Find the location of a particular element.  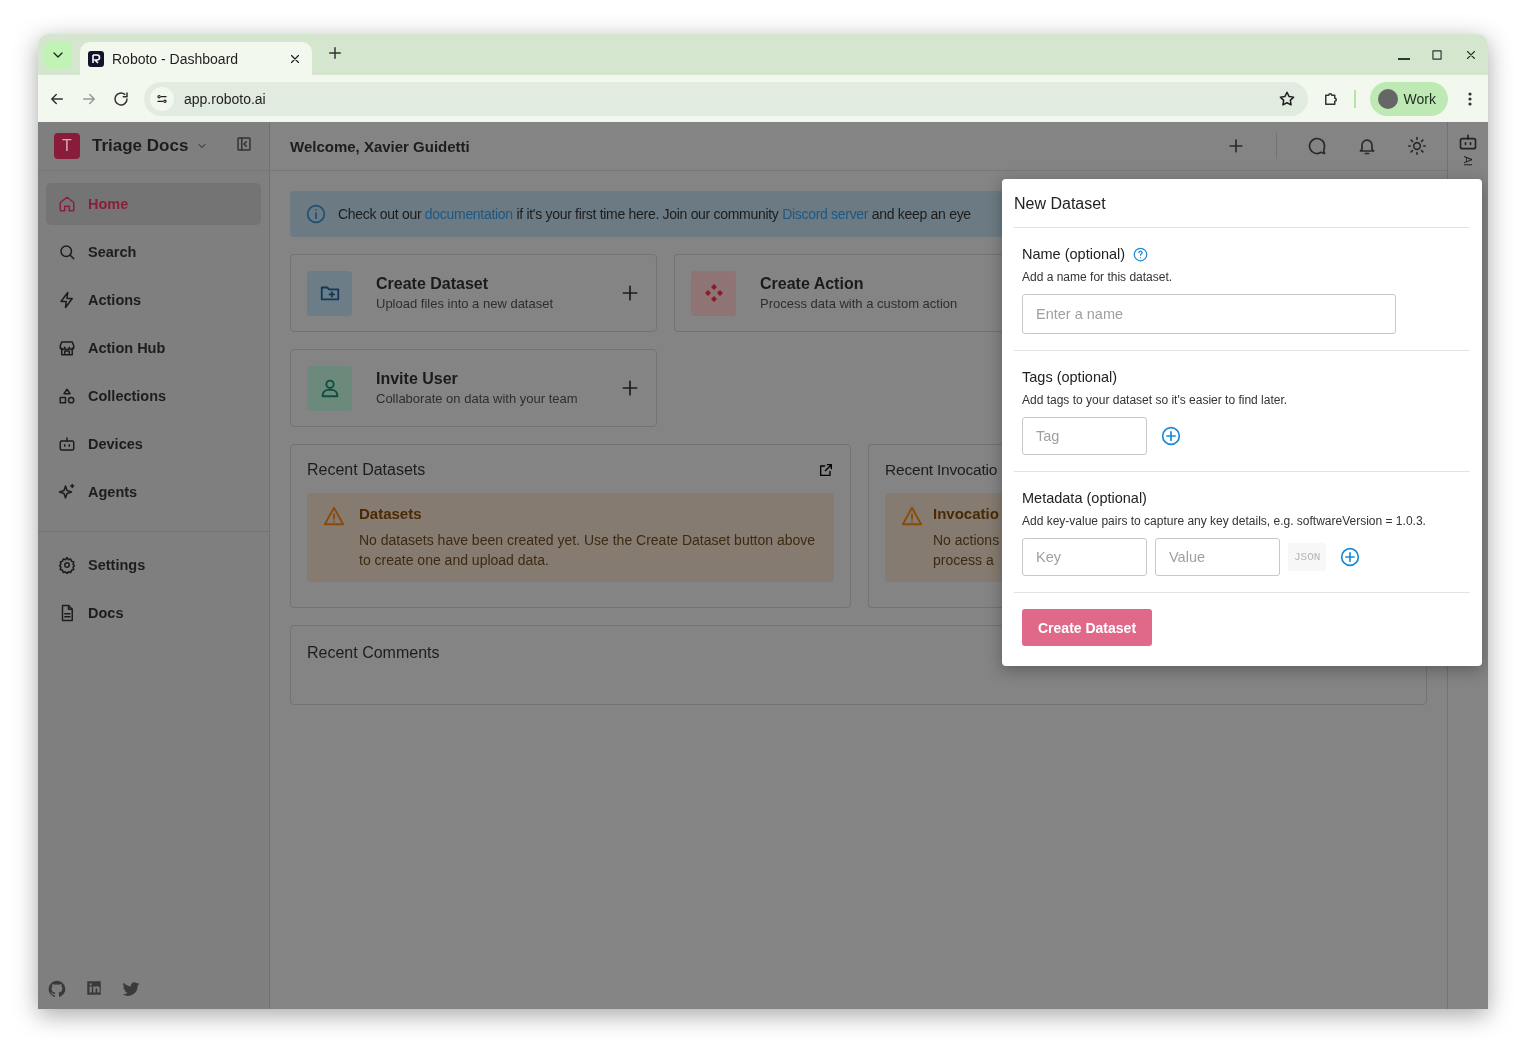

alert-title: Datasets is located at coordinates (391, 513).